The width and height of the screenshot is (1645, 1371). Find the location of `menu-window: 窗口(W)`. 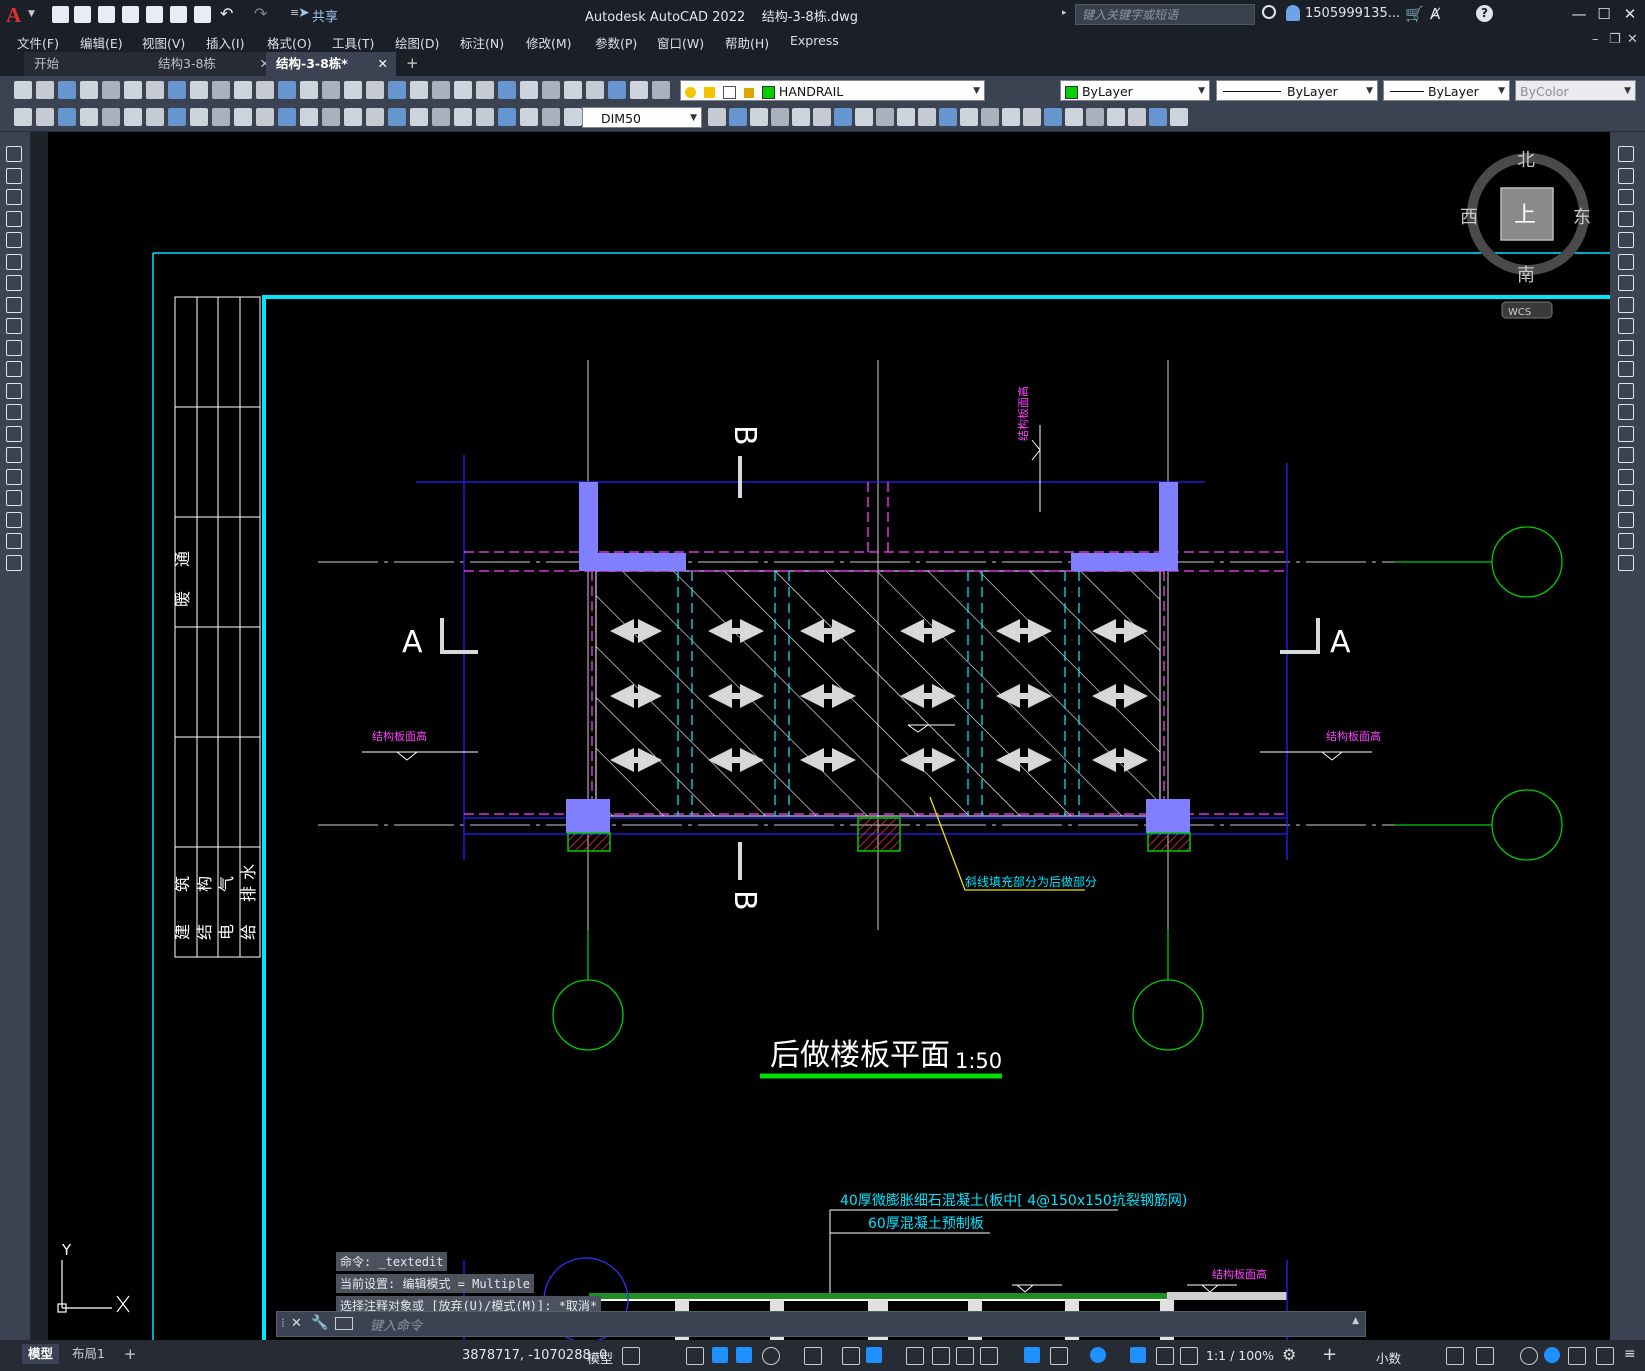

menu-window: 窗口(W) is located at coordinates (680, 42).